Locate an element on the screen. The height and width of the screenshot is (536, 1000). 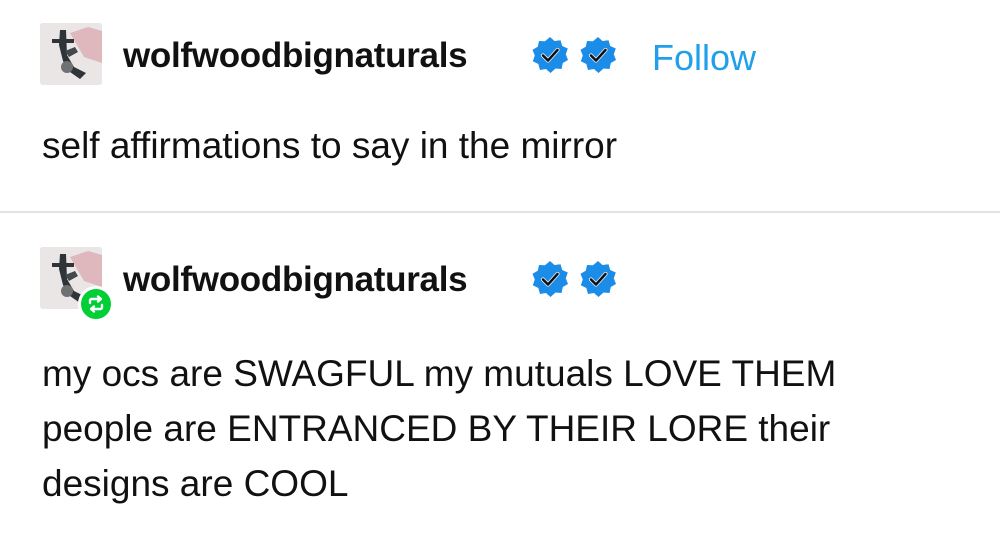
post-text: self affirmations to say in the mirror is located at coordinates (330, 145).